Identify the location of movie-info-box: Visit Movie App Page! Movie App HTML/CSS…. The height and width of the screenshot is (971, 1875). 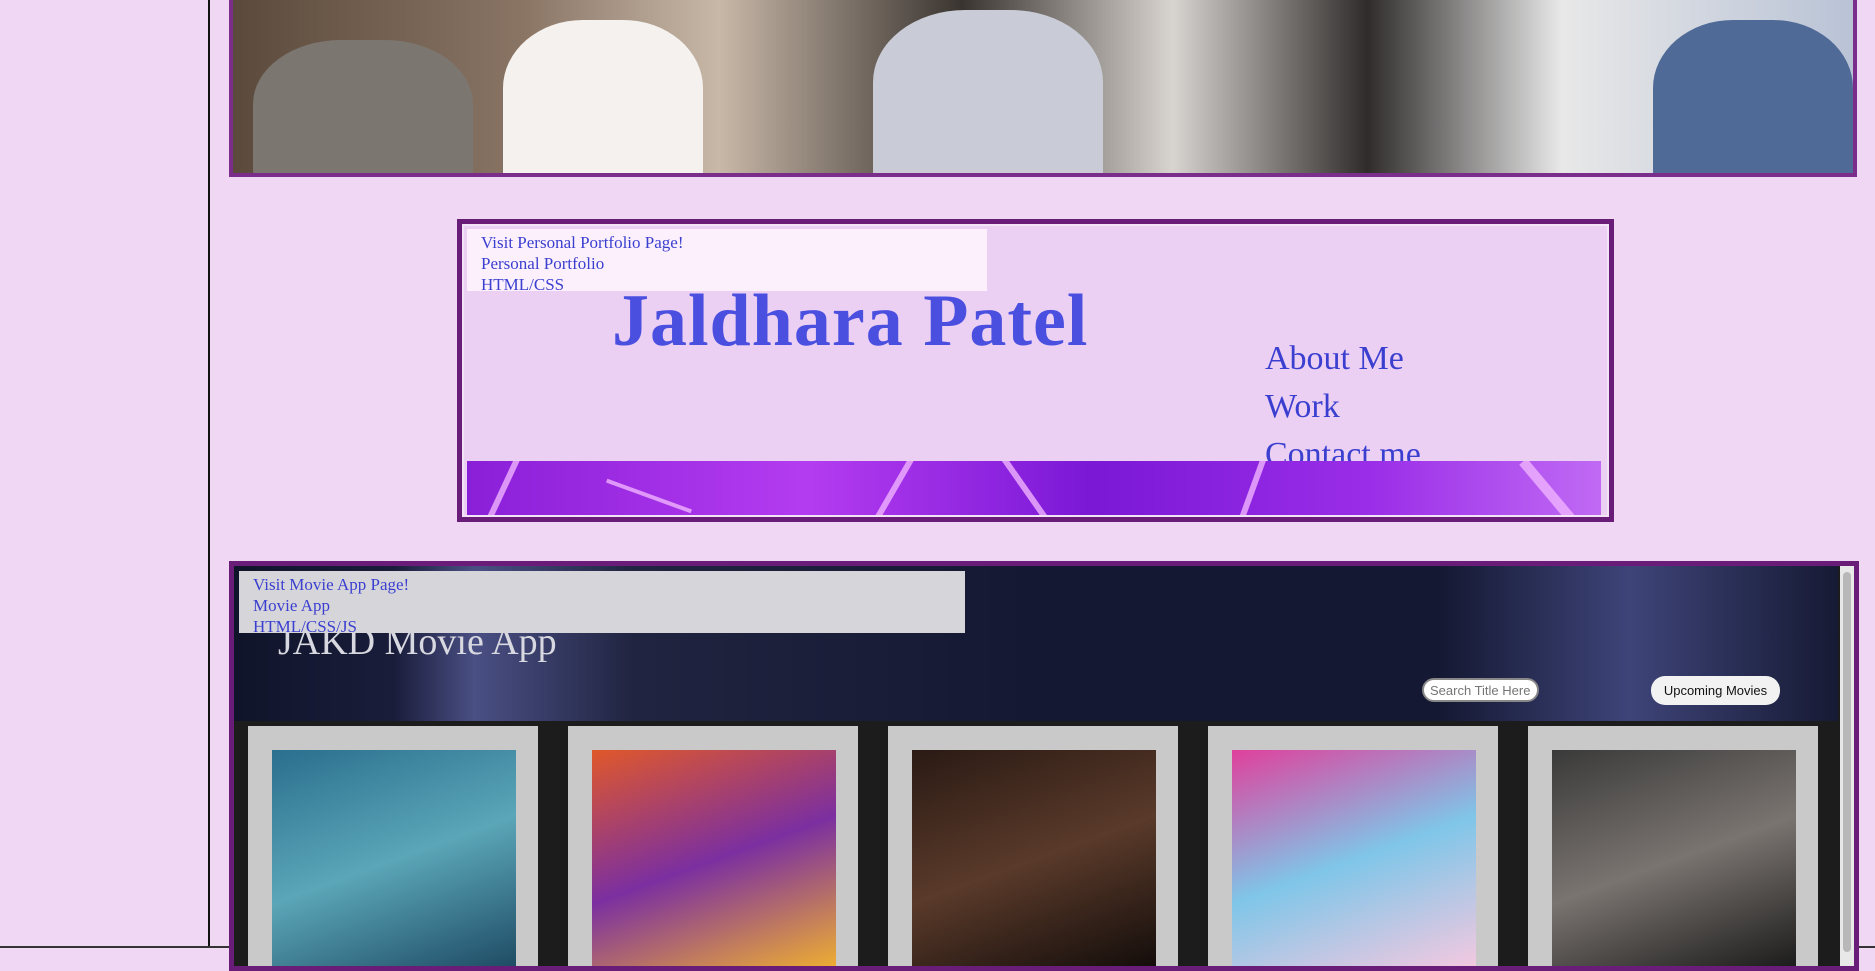
(602, 603).